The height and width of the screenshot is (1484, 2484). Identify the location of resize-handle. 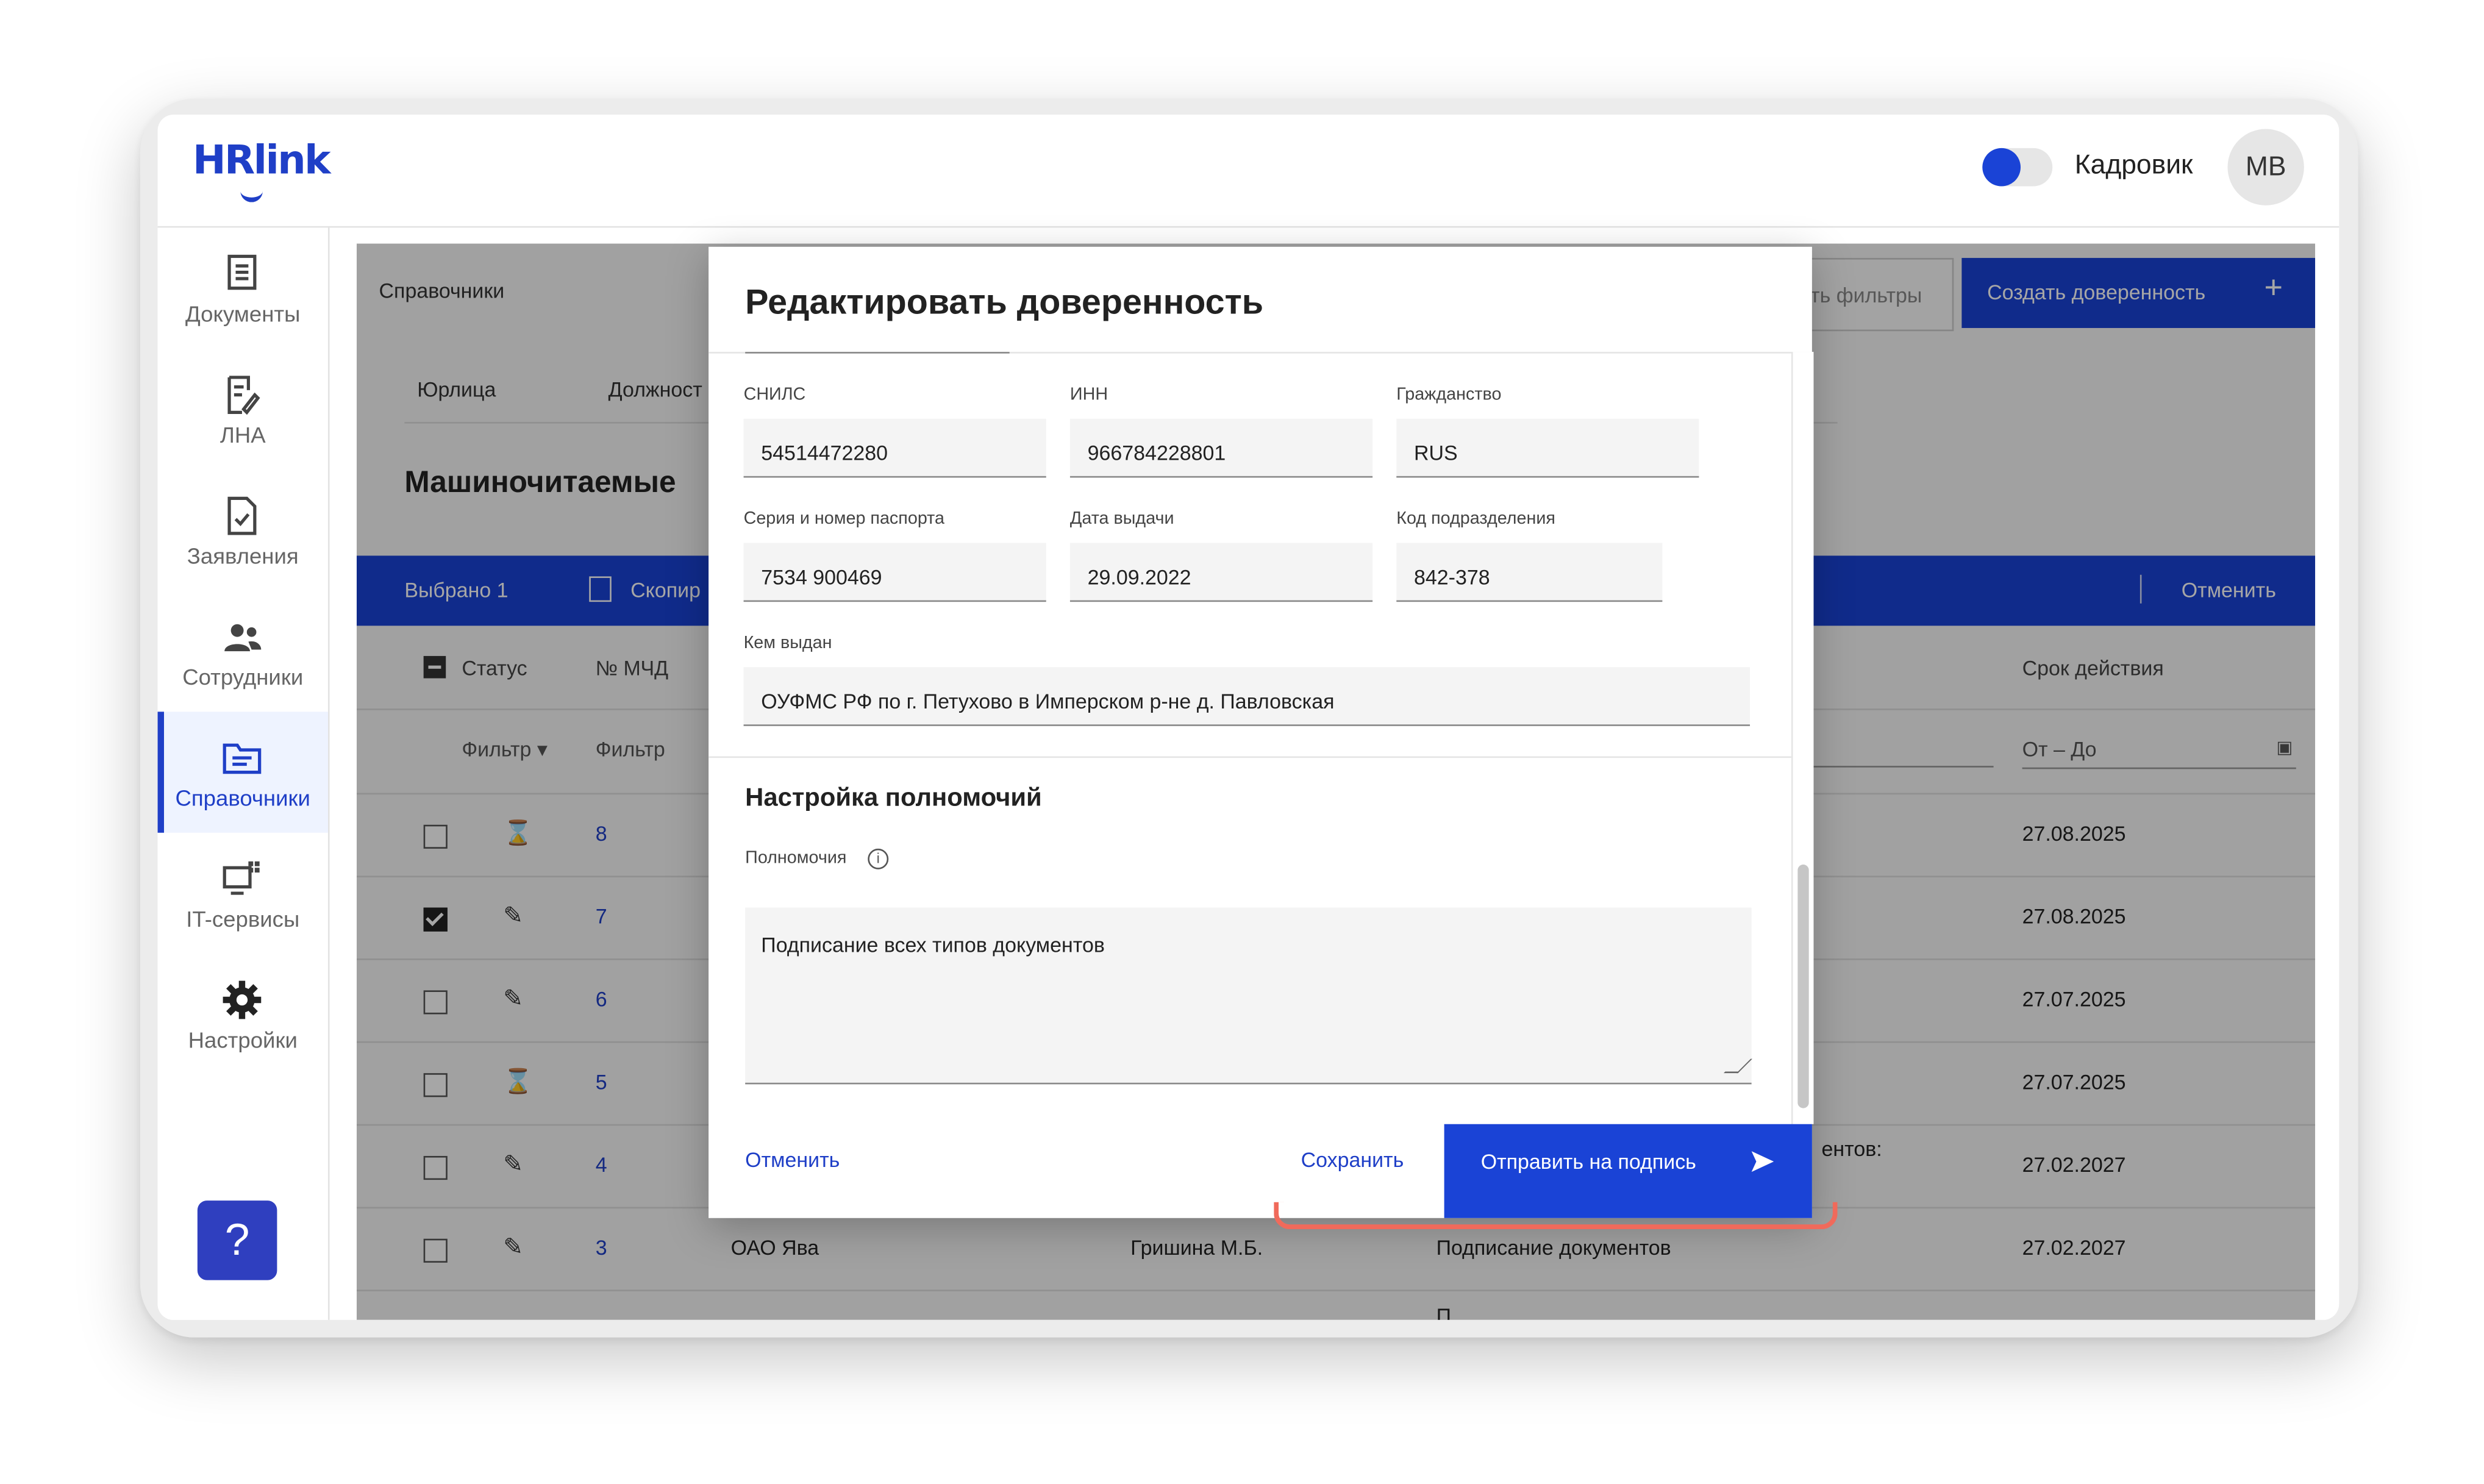
(1737, 1066).